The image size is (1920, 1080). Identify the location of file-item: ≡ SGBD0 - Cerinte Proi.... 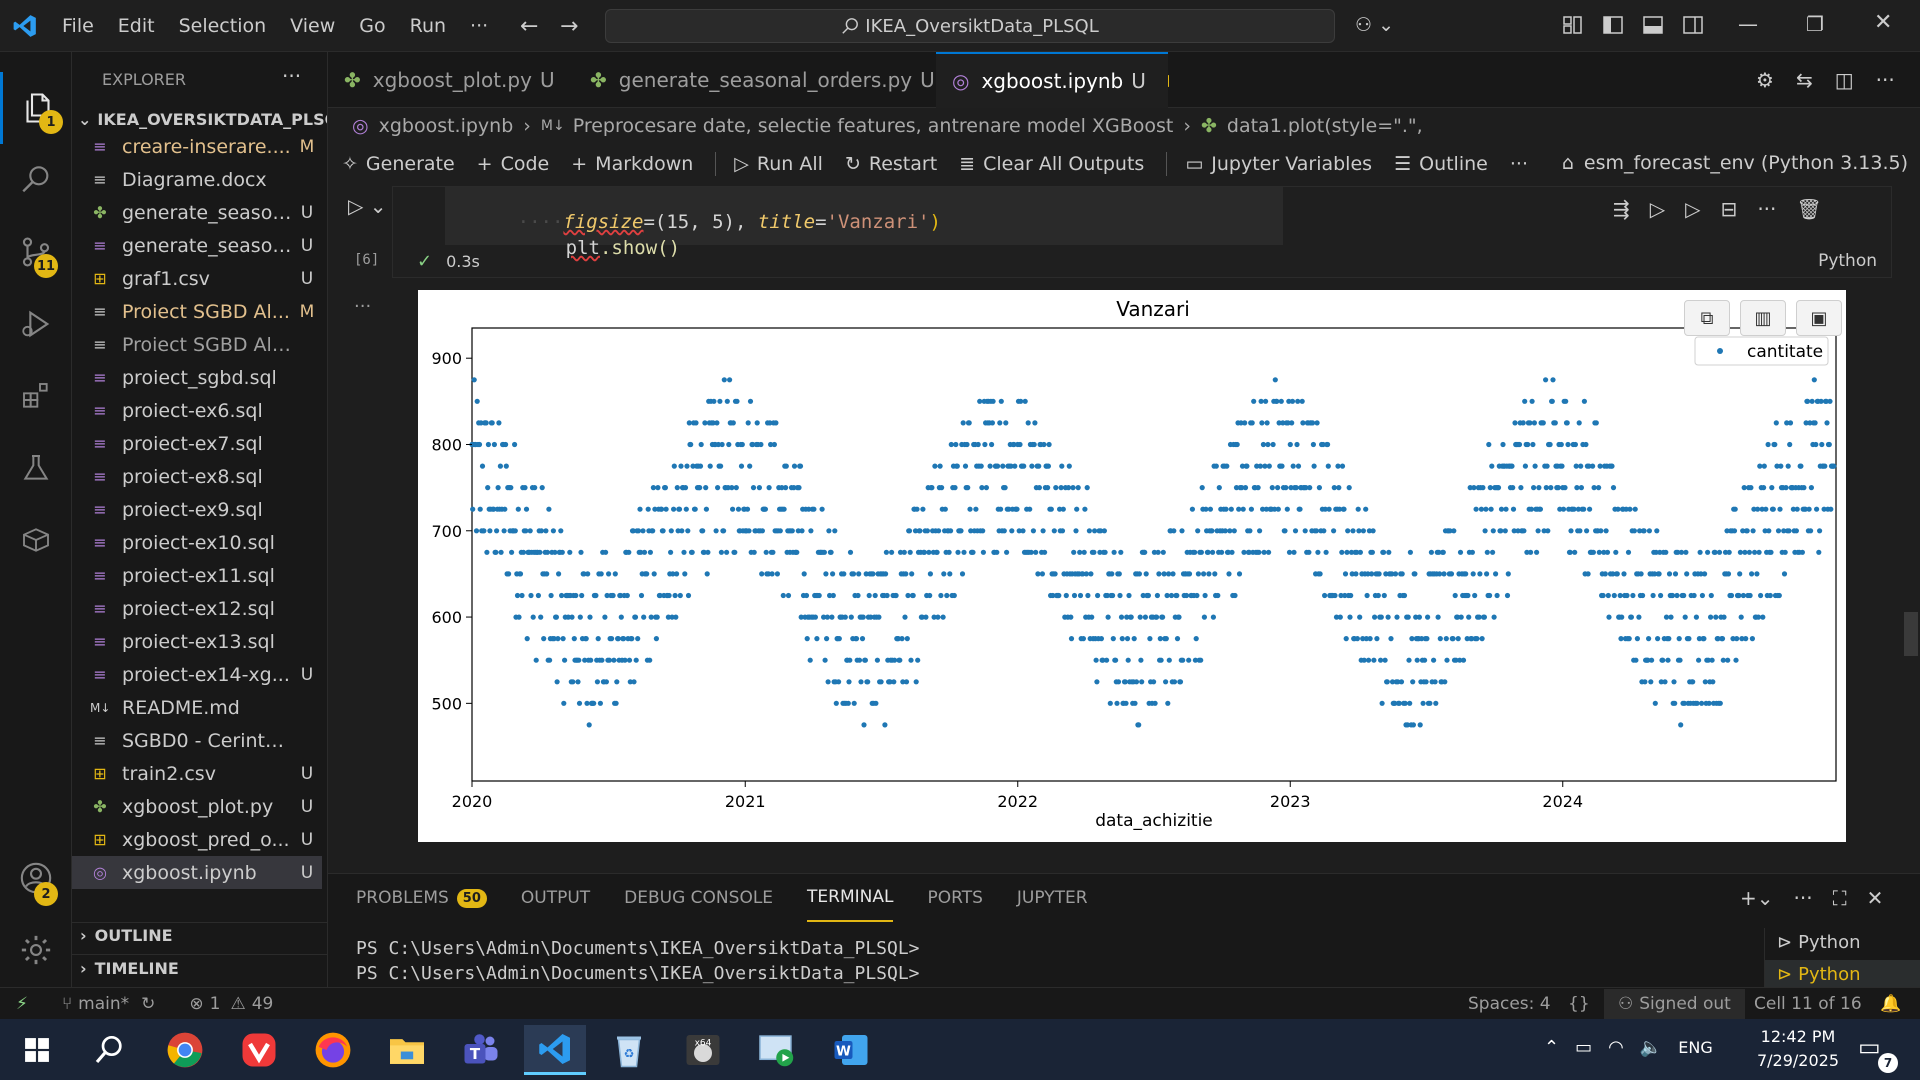
(197, 740).